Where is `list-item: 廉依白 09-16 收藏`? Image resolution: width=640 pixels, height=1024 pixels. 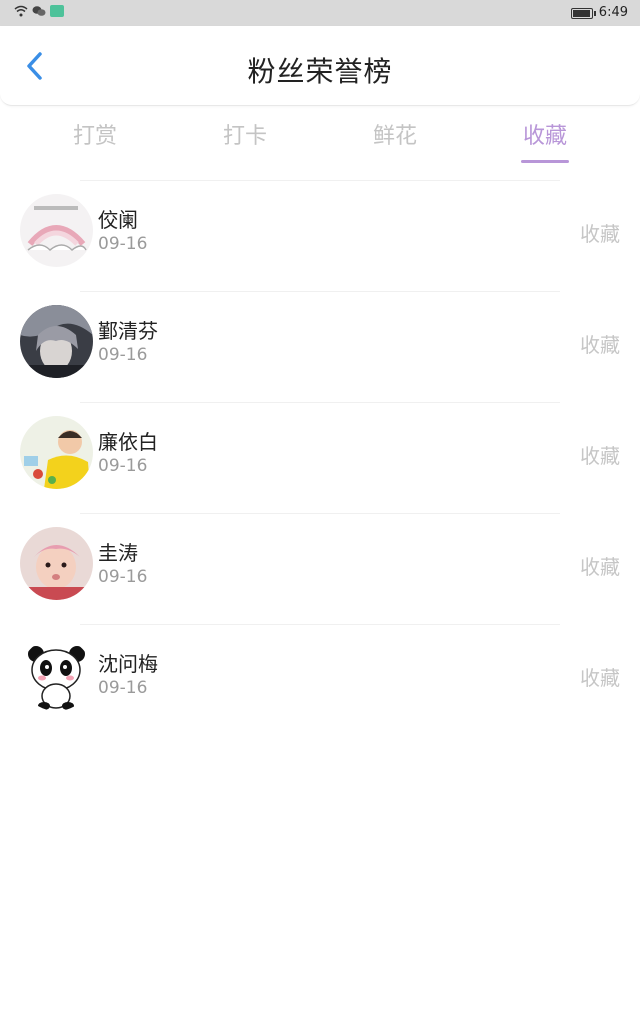
list-item: 廉依白 09-16 收藏 is located at coordinates (320, 457).